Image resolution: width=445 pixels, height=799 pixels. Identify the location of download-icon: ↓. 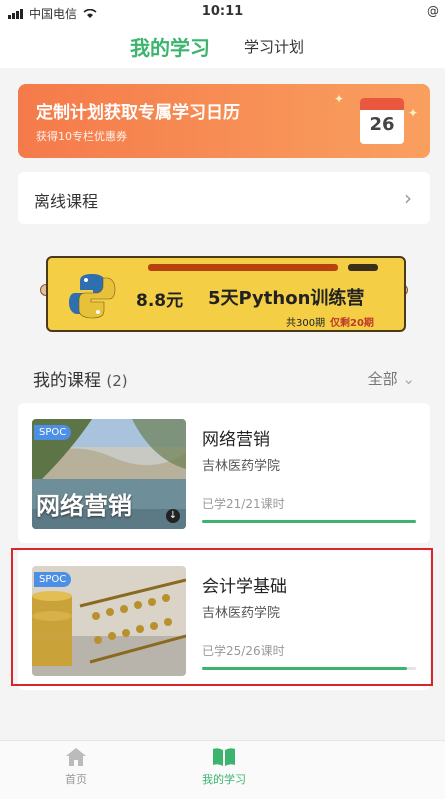
(173, 516).